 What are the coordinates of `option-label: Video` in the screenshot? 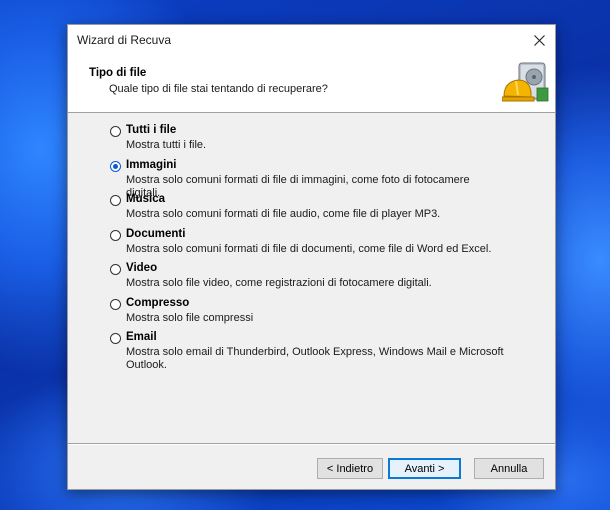 It's located at (141, 268).